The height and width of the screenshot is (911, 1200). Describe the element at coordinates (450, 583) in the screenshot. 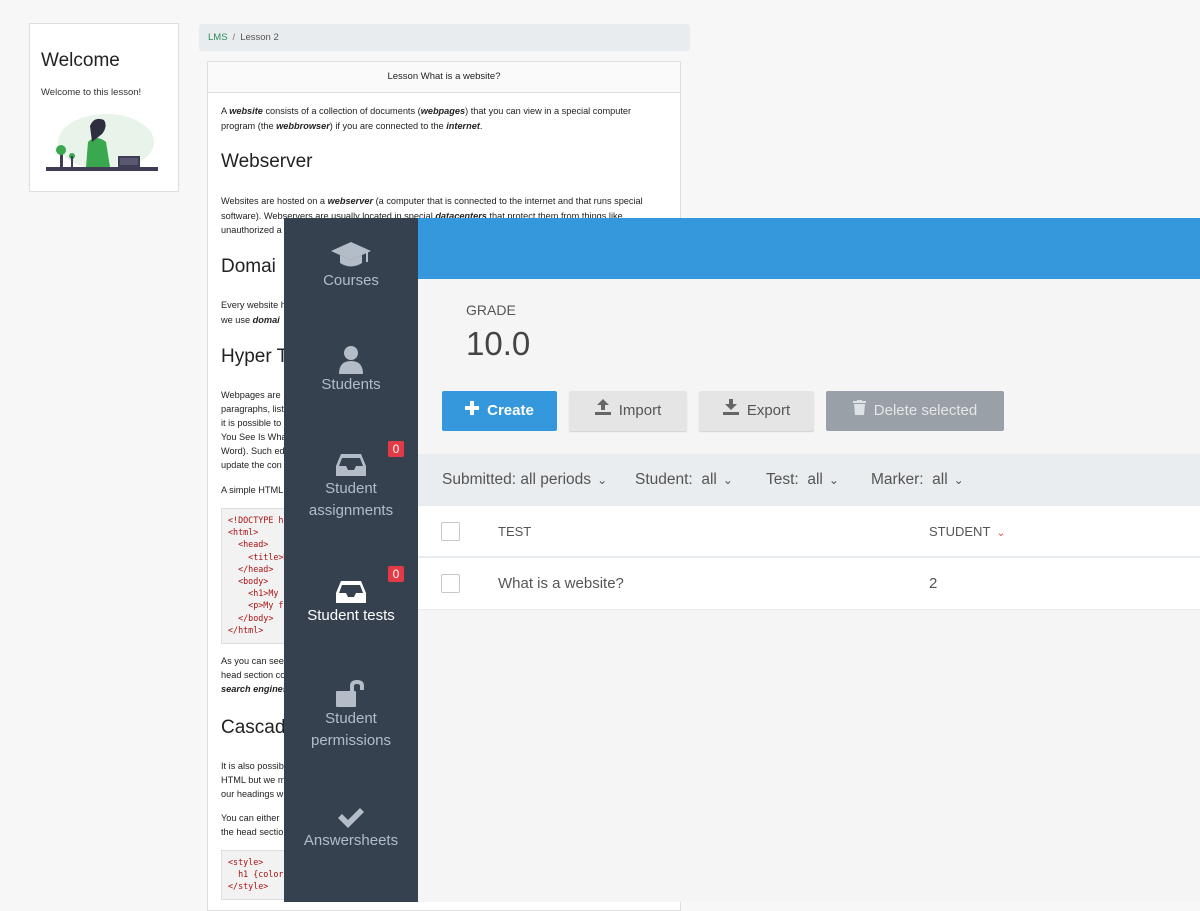

I see `row-checkbox` at that location.